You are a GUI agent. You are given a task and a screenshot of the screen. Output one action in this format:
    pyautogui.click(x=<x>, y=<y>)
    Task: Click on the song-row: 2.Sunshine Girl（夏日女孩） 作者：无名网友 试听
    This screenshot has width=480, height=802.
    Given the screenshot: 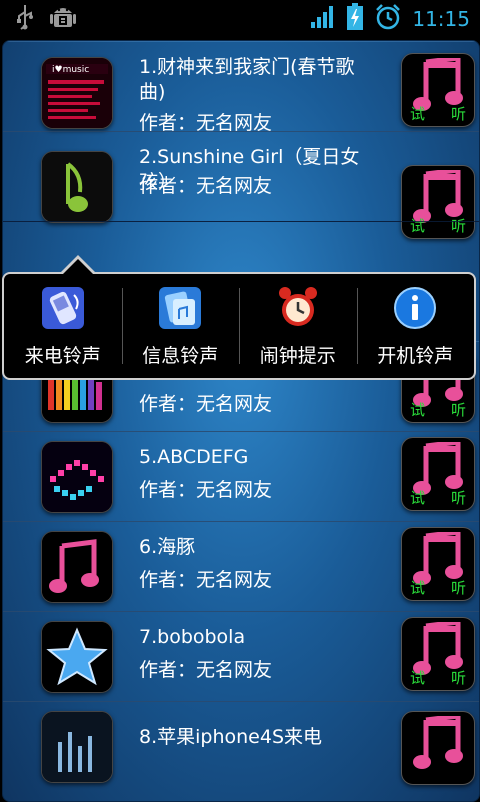 What is the action you would take?
    pyautogui.click(x=241, y=185)
    